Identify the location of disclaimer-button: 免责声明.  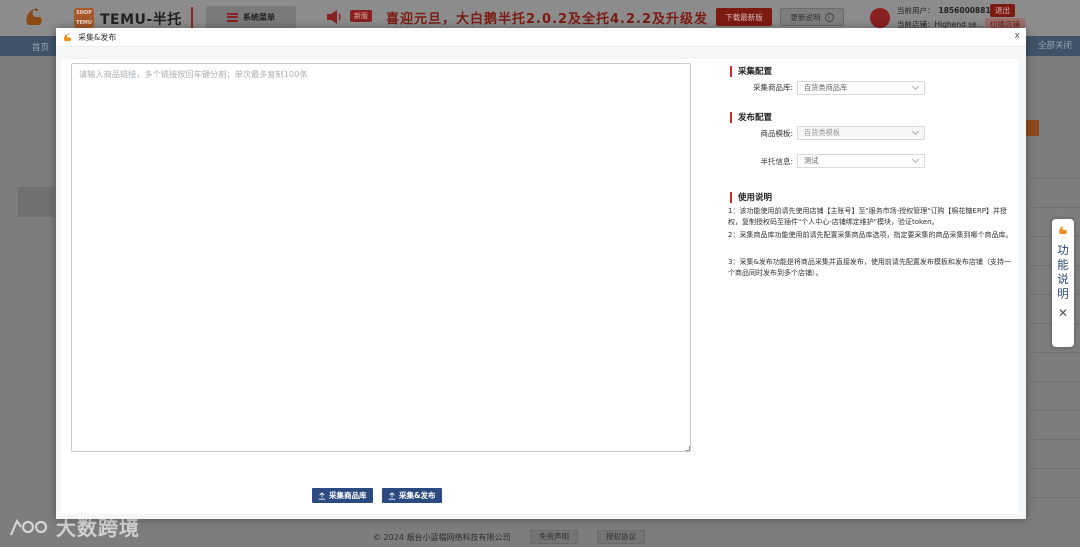
(554, 537).